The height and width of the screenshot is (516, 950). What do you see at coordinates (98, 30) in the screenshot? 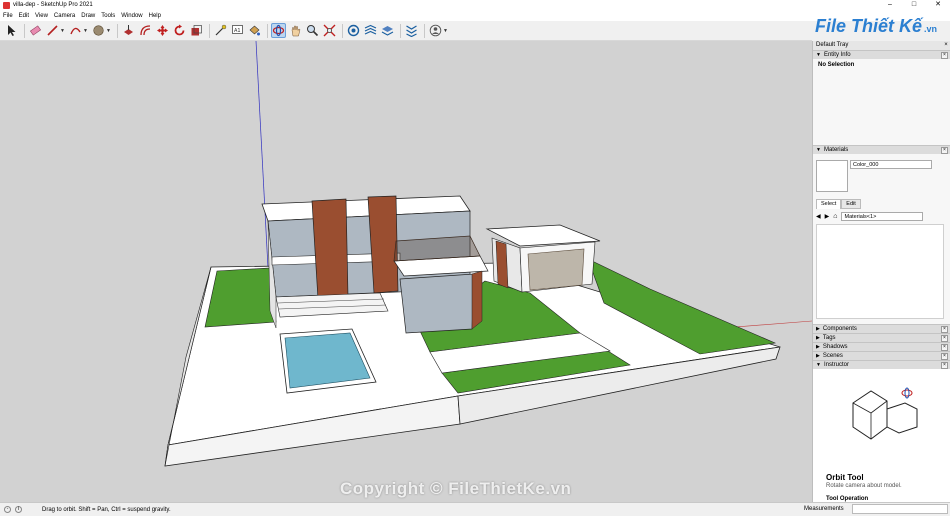
I see `shape-tool-icon` at bounding box center [98, 30].